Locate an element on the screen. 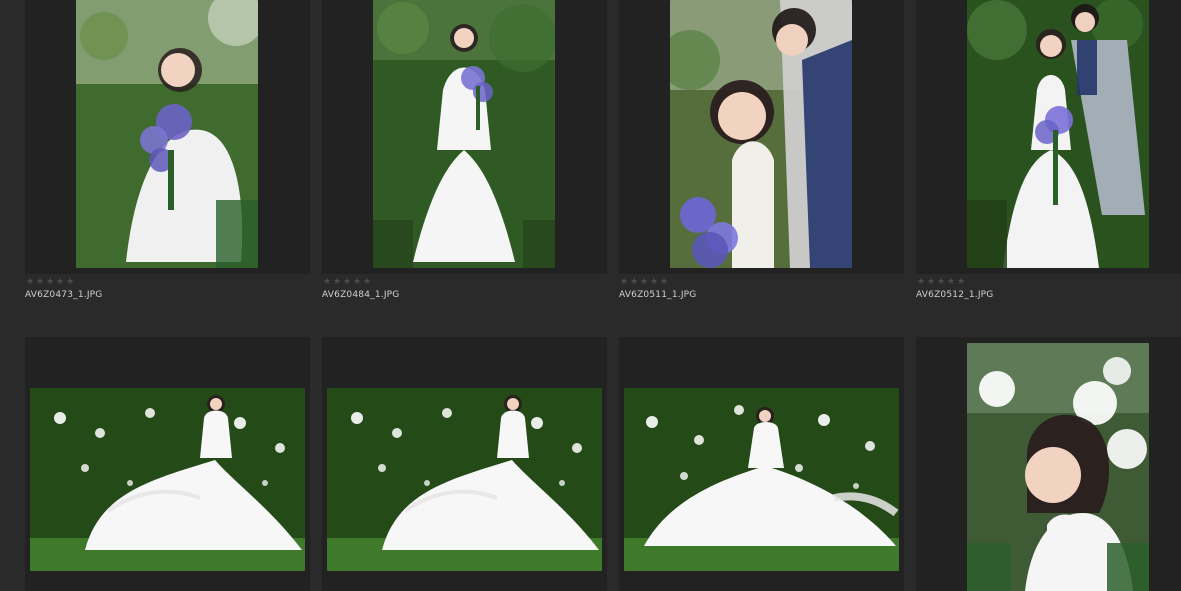 The image size is (1181, 591). thumbnail-filename: AV6Z0512_1.JPG is located at coordinates (955, 295).